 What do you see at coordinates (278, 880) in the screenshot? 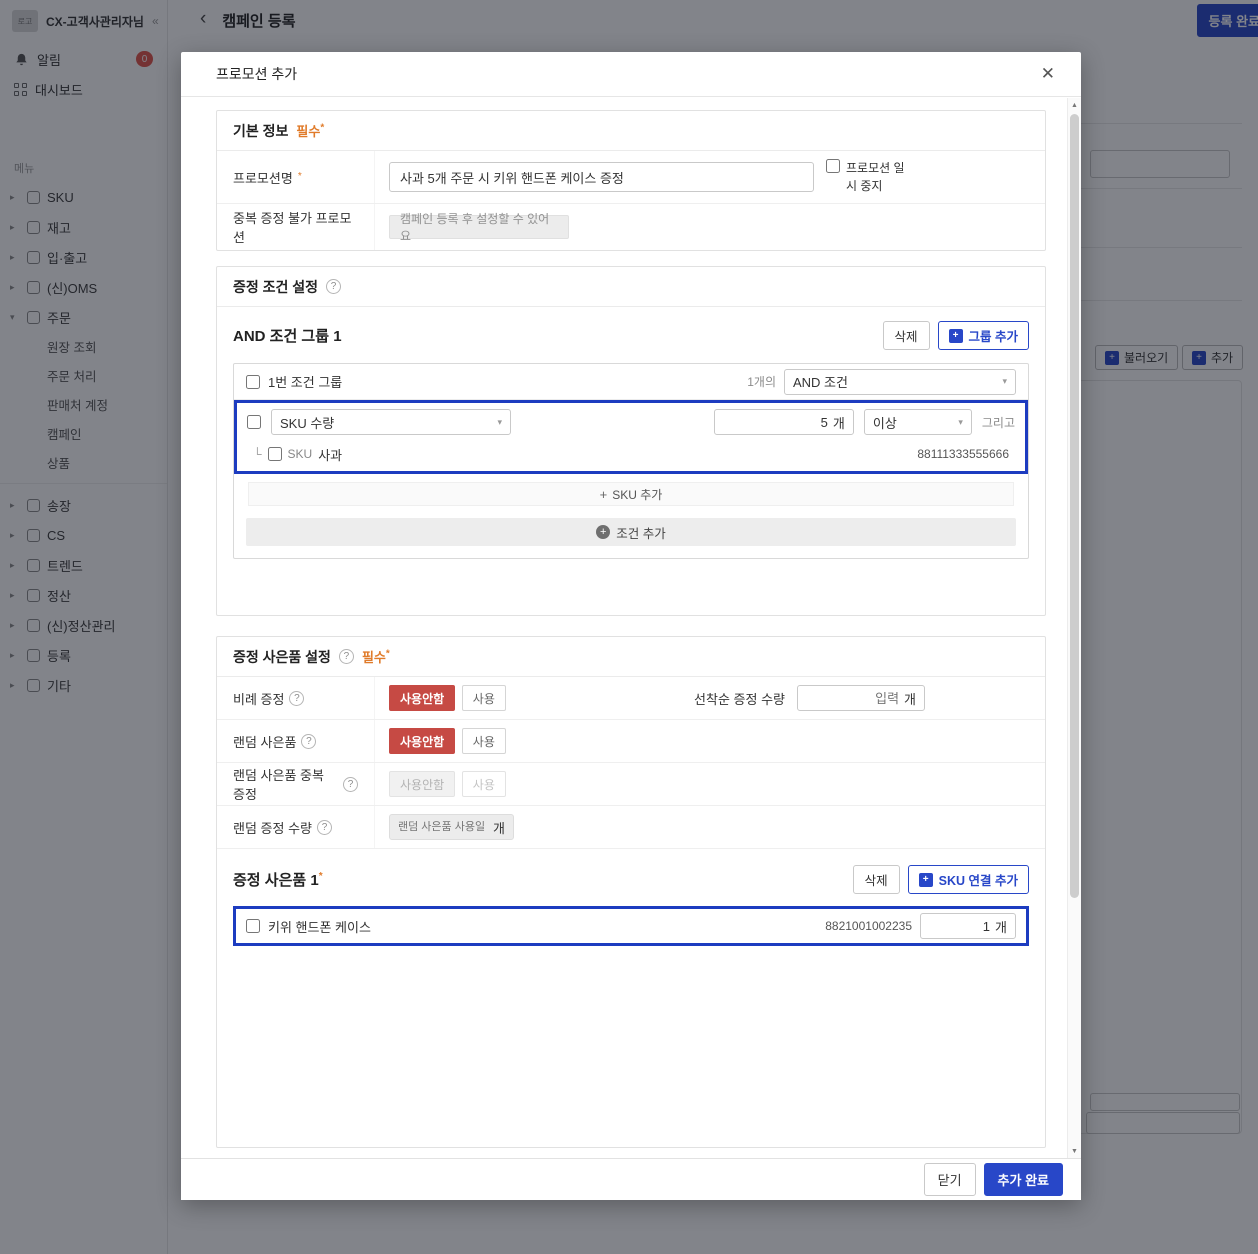
I see `gift-list-heading: 증정 사은품 1*` at bounding box center [278, 880].